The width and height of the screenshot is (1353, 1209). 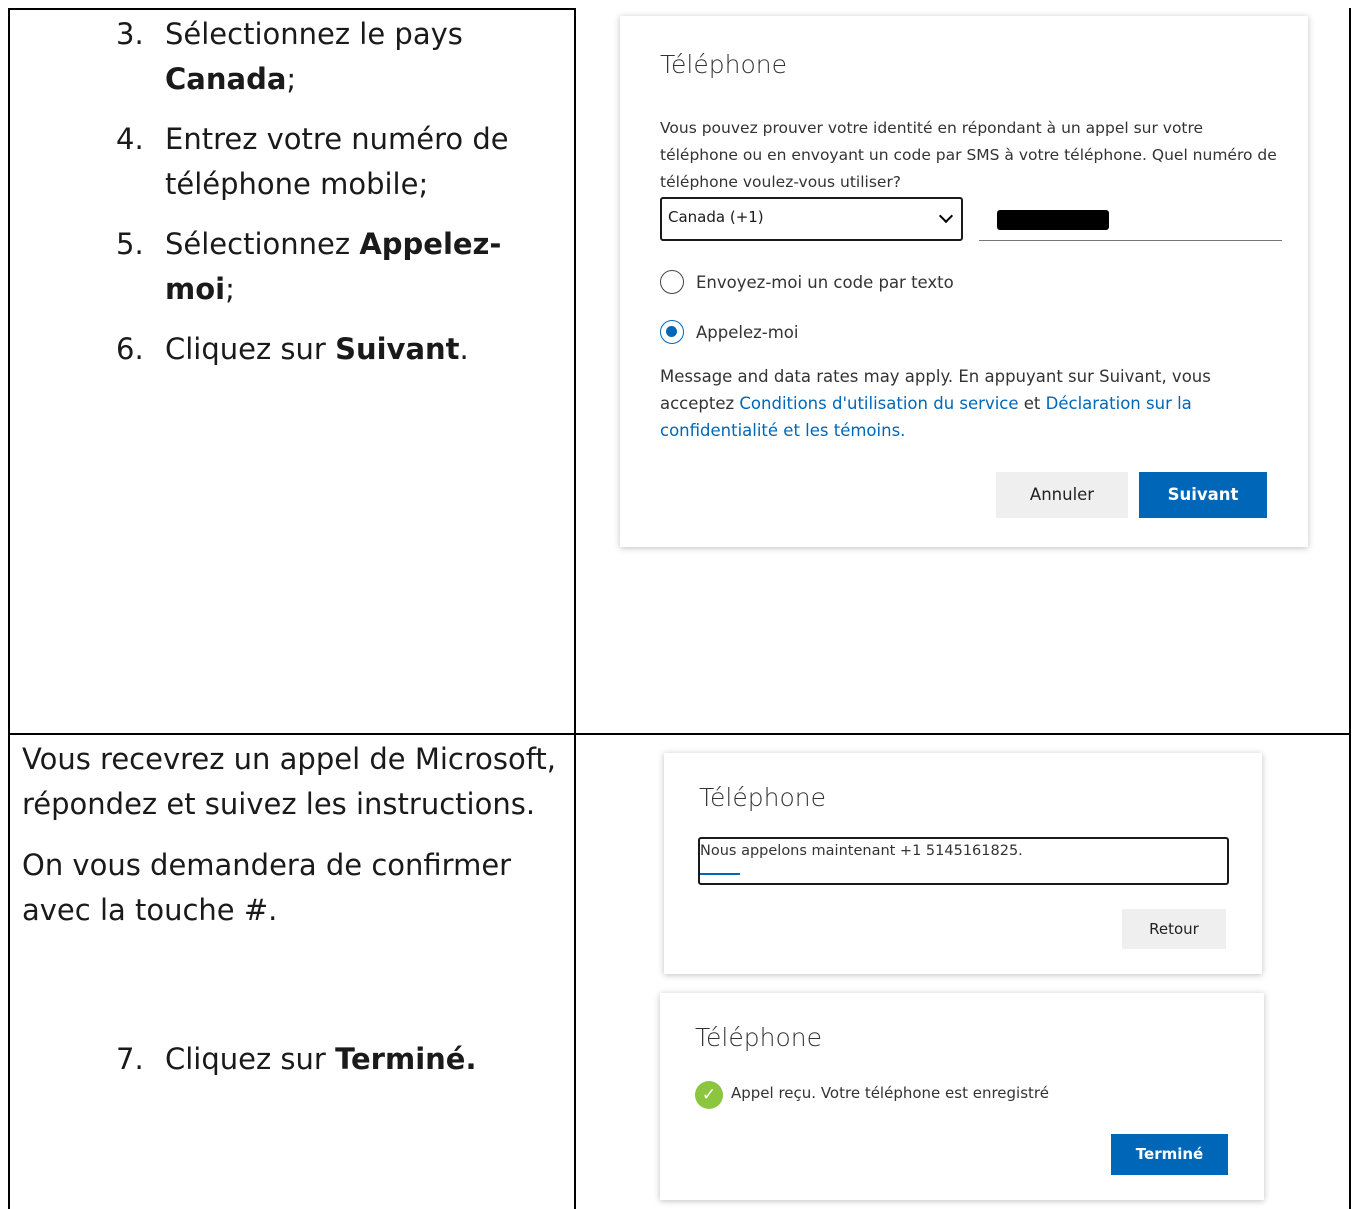 What do you see at coordinates (679, 734) in the screenshot?
I see `table-border-row` at bounding box center [679, 734].